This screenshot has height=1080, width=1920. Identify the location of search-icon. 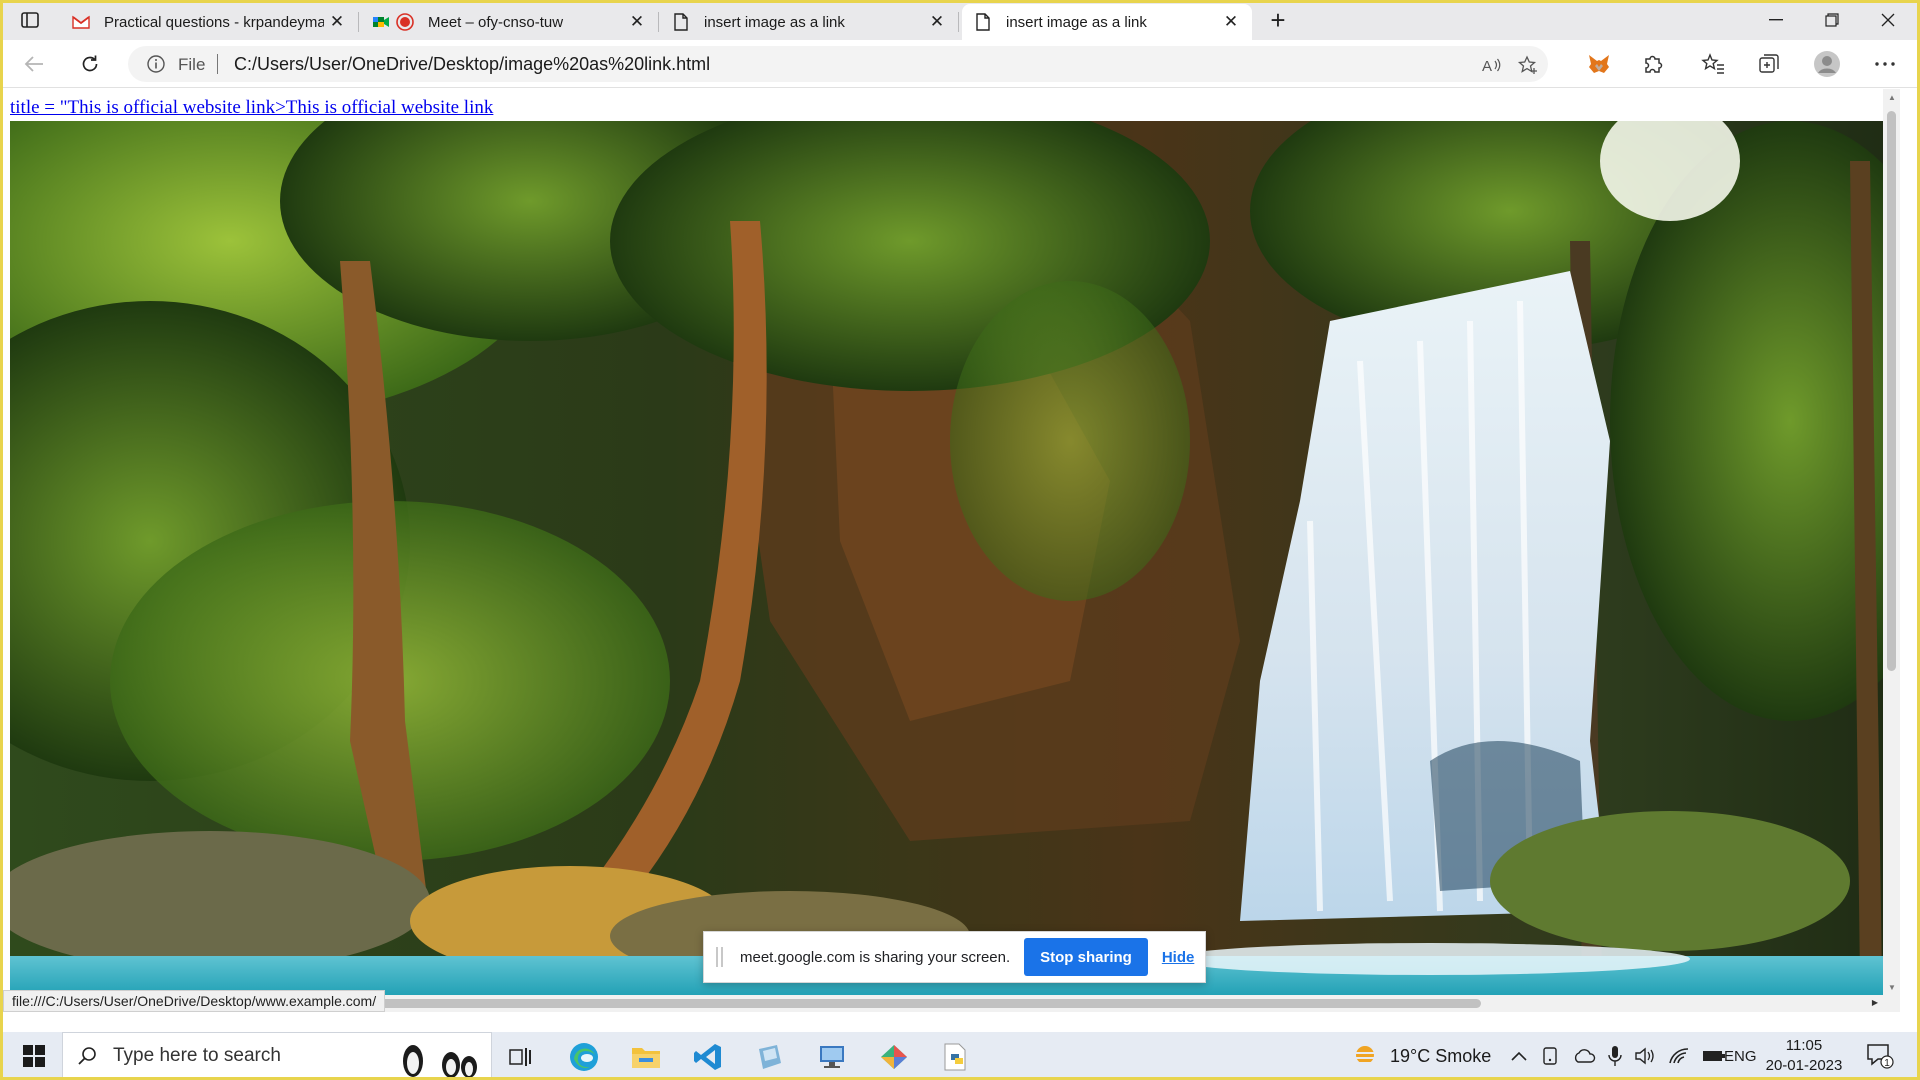
(87, 1056).